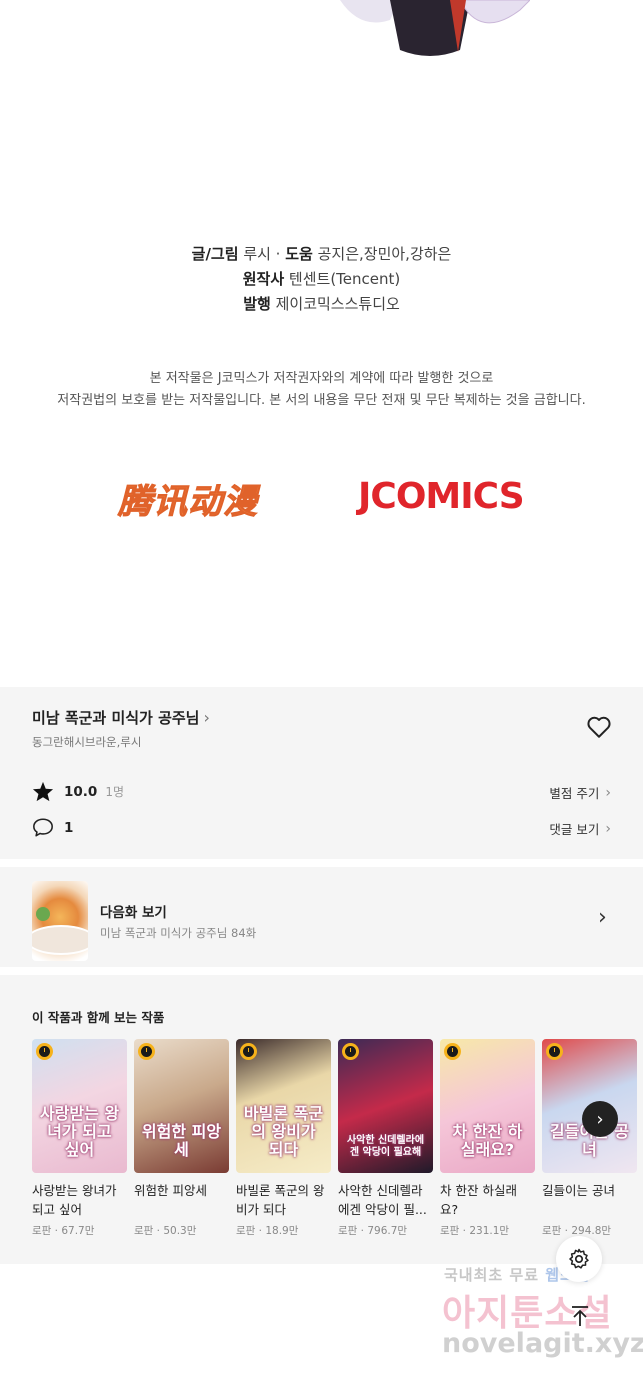 Image resolution: width=643 pixels, height=1380 pixels. What do you see at coordinates (321, 500) in the screenshot?
I see `publisher-logos: 腾讯动漫 JCOMICS` at bounding box center [321, 500].